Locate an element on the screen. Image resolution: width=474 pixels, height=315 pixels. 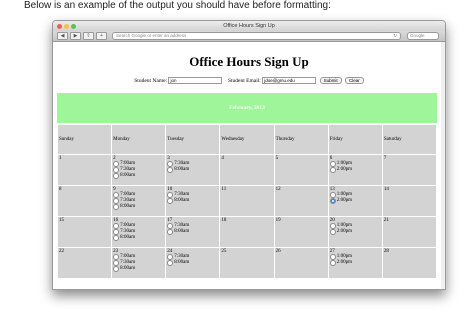
calendar-day-cell: 21 is located at coordinates (409, 232).